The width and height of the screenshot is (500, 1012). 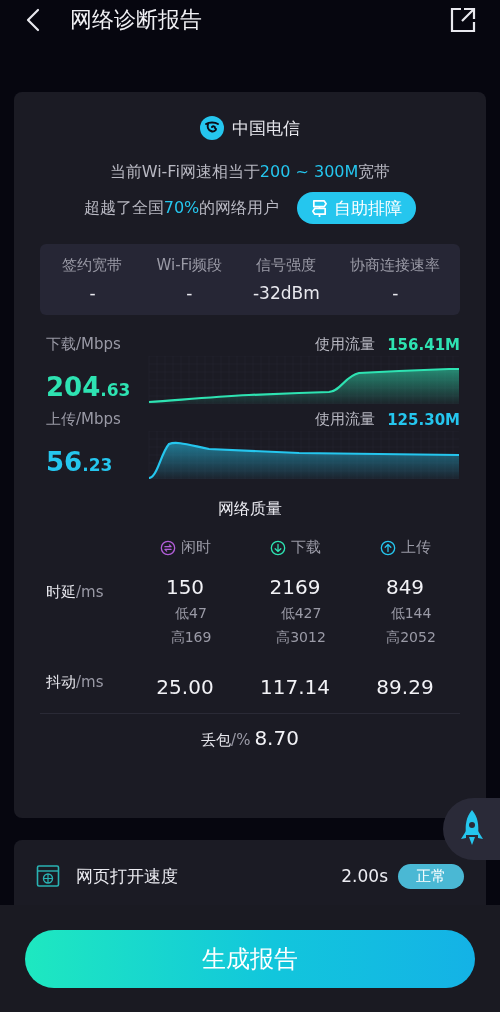 What do you see at coordinates (301, 638) in the screenshot?
I see `latency-high: 高3012` at bounding box center [301, 638].